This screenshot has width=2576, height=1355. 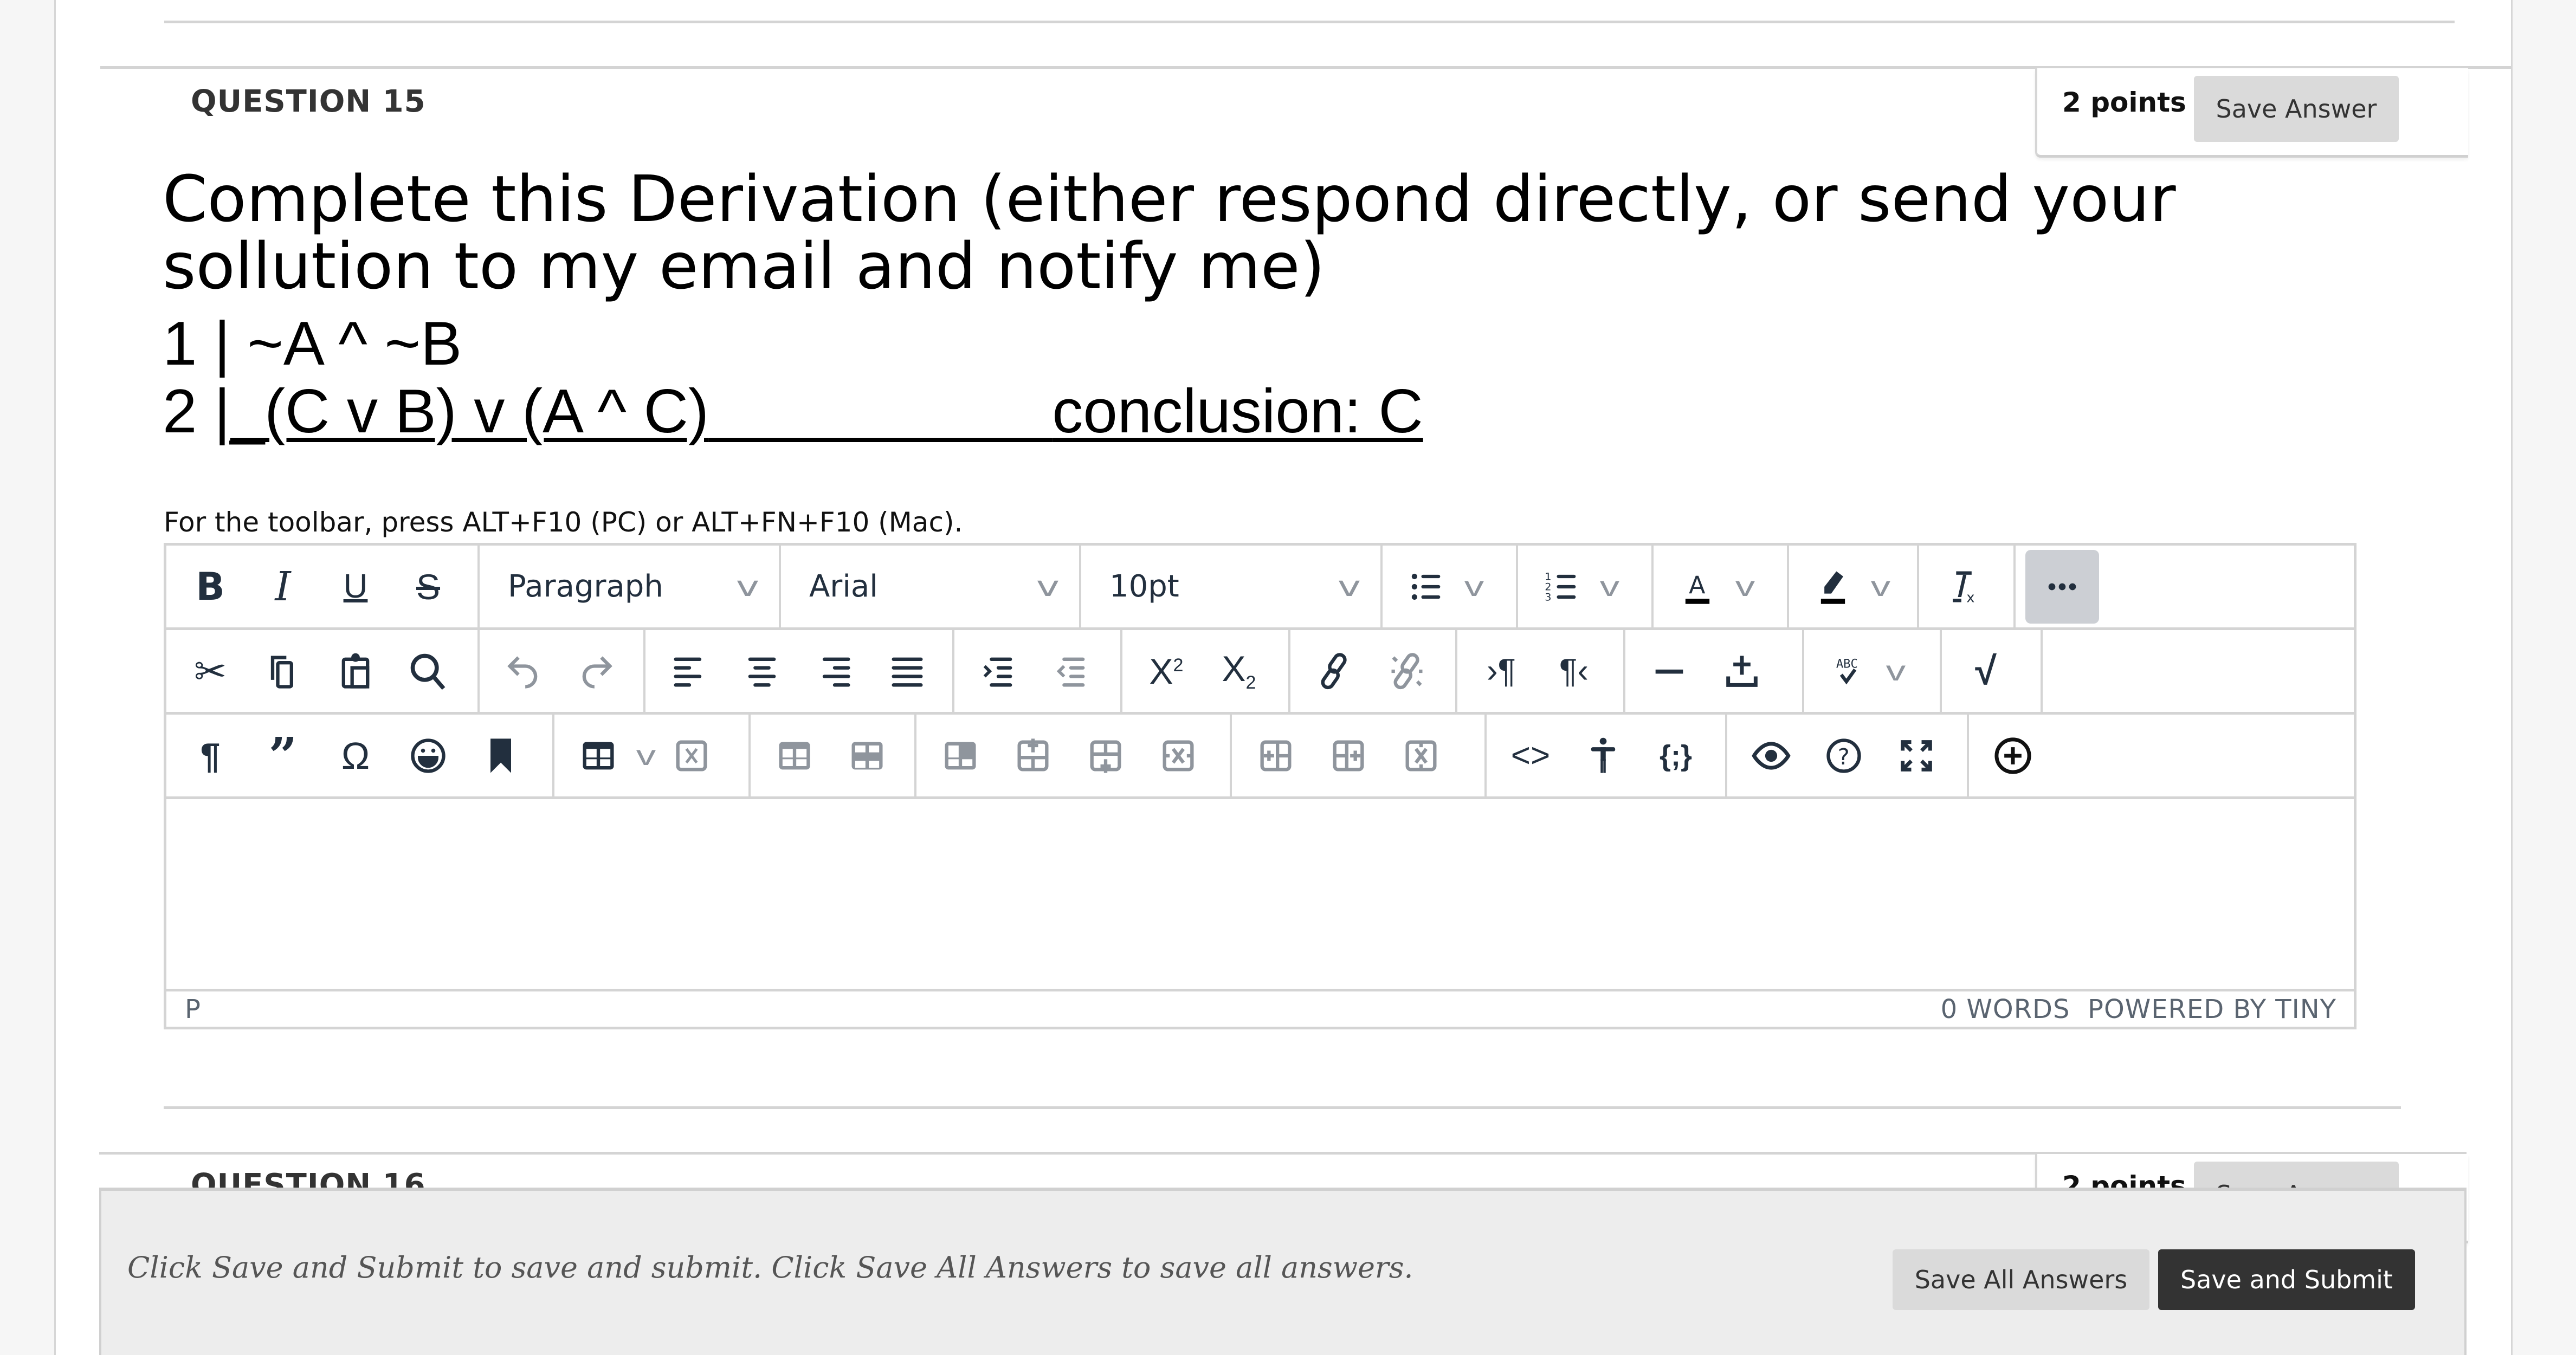 I want to click on numbered-list-button: 123, so click(x=1562, y=587).